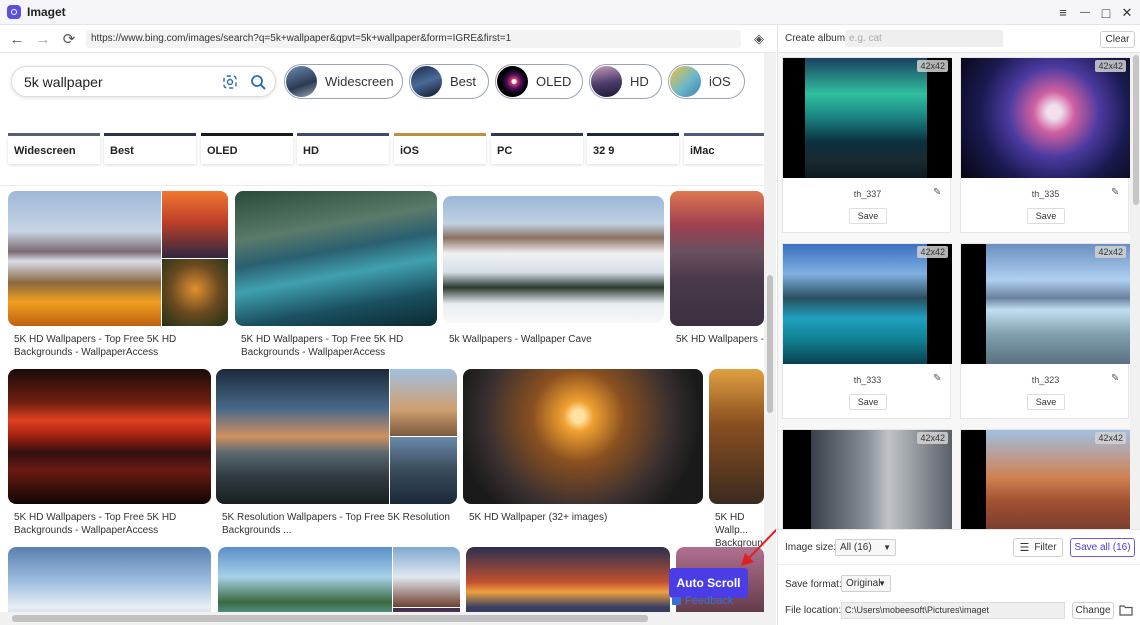 The height and width of the screenshot is (625, 1140). I want to click on chevron-down-icon: ▼, so click(882, 583).